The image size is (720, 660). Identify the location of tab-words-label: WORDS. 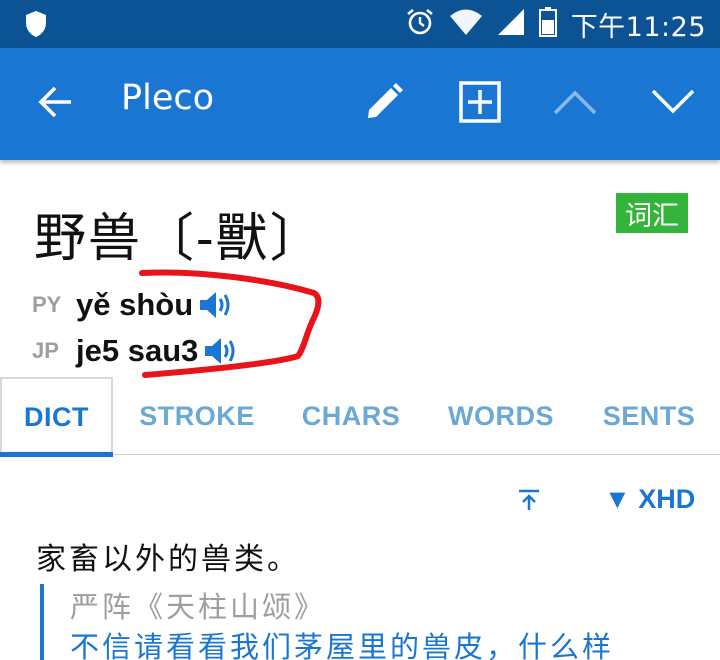
(501, 415).